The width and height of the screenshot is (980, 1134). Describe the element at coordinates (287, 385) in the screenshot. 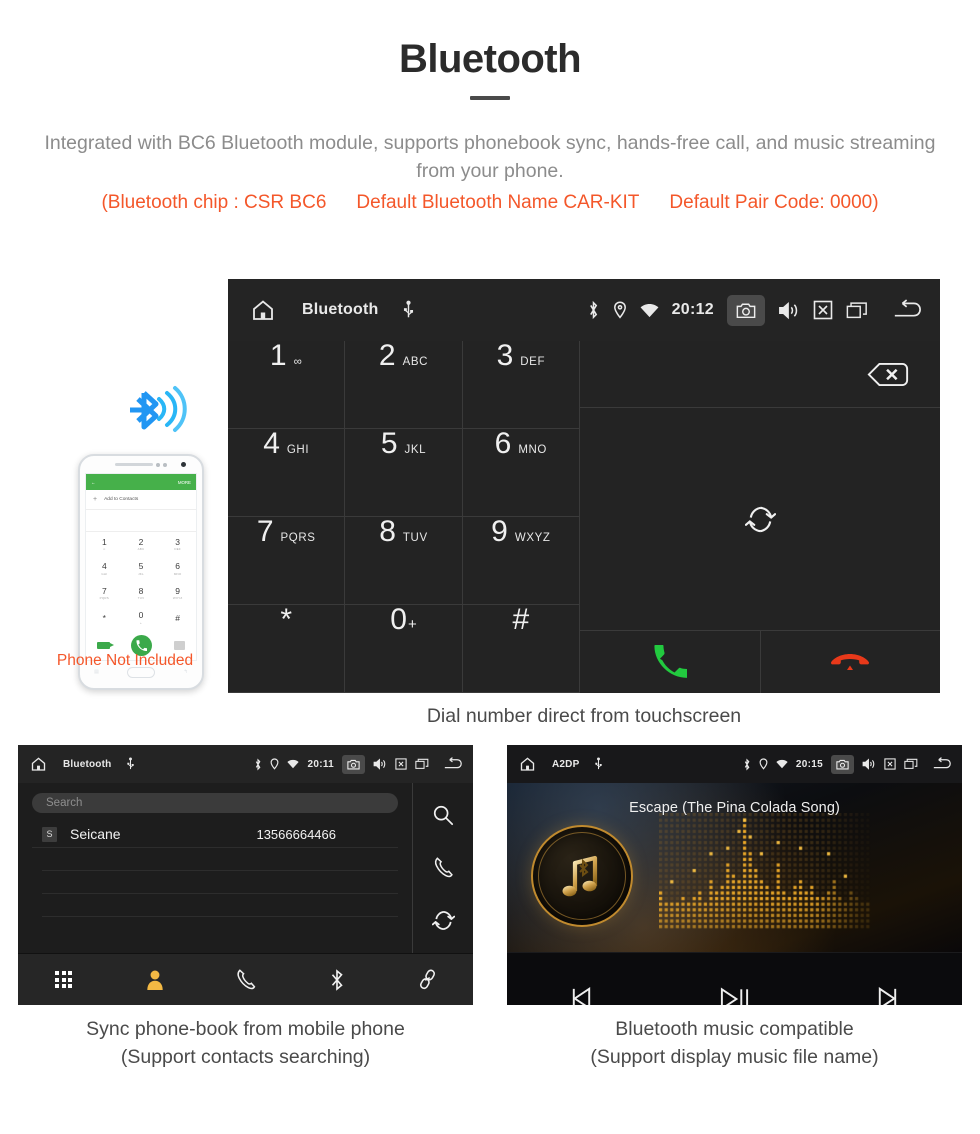

I see `dial-key-1: 1 ∞` at that location.